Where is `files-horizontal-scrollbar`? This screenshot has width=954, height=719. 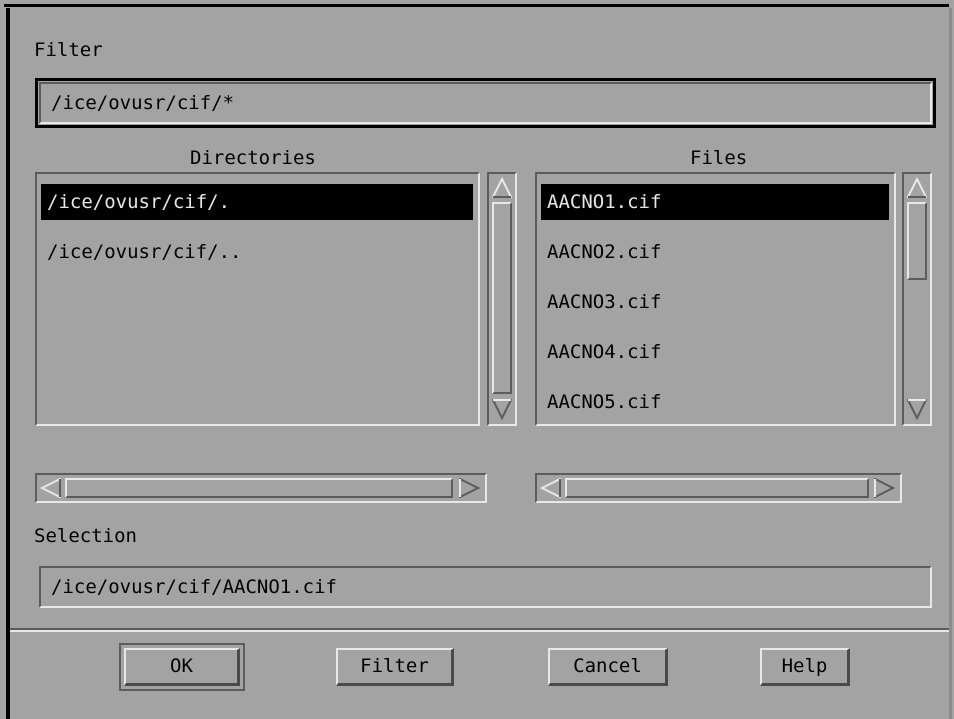 files-horizontal-scrollbar is located at coordinates (718, 488).